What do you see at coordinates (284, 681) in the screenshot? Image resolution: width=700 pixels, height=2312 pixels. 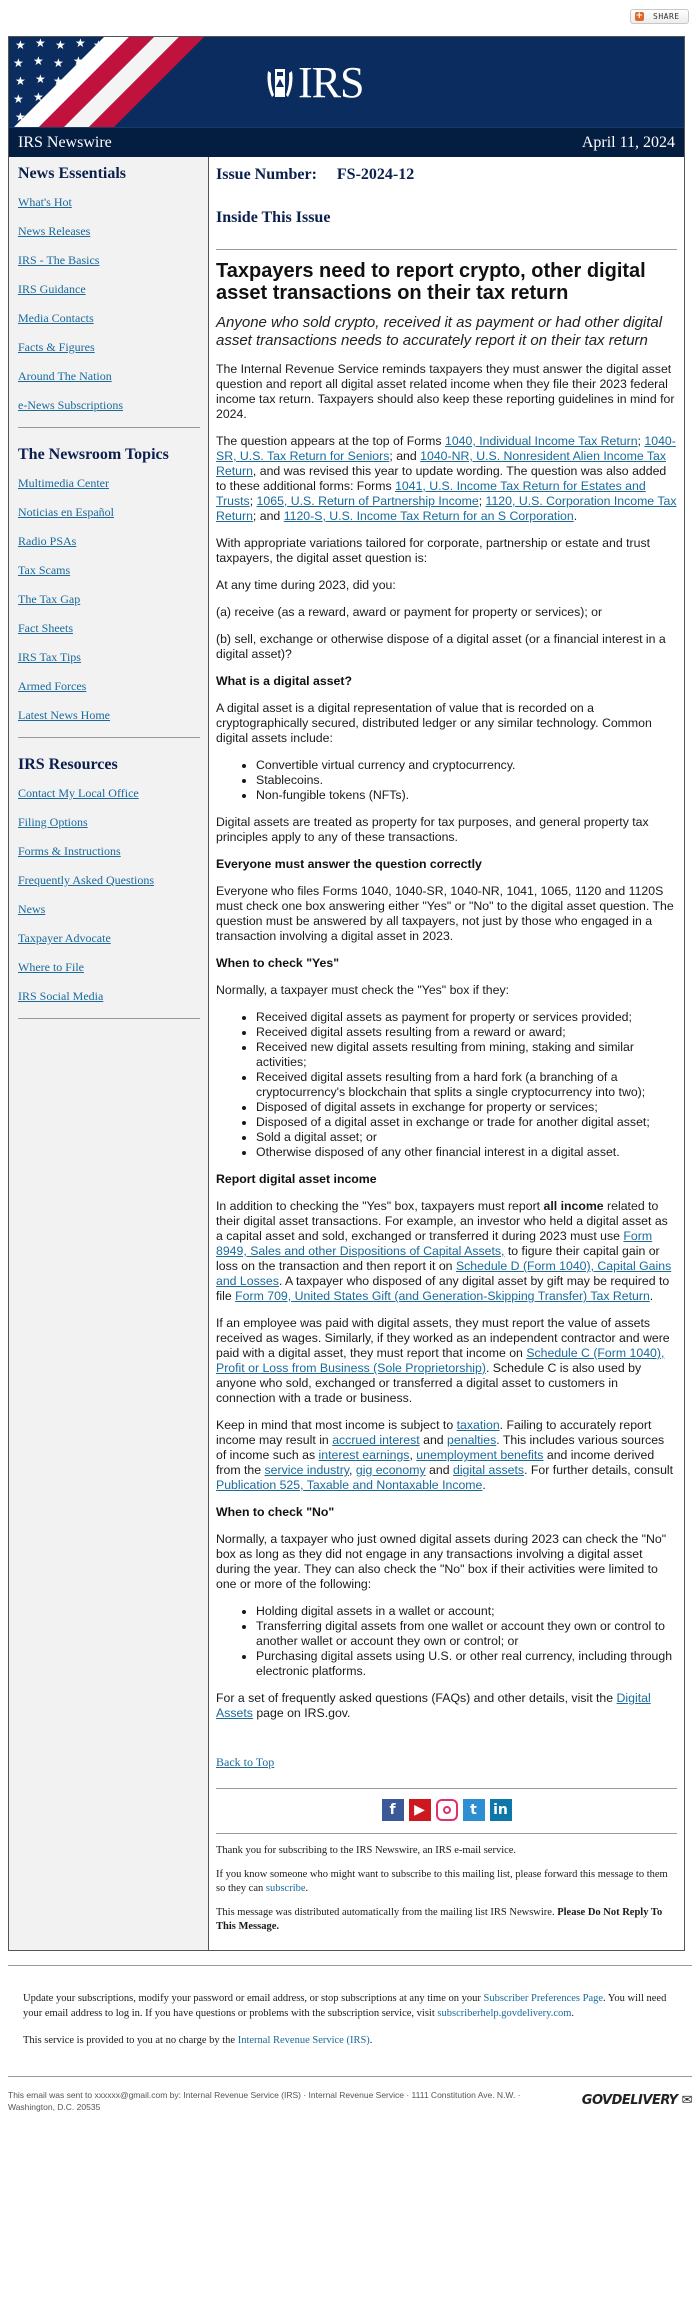 I see `section-heading: What is a digital asset?` at bounding box center [284, 681].